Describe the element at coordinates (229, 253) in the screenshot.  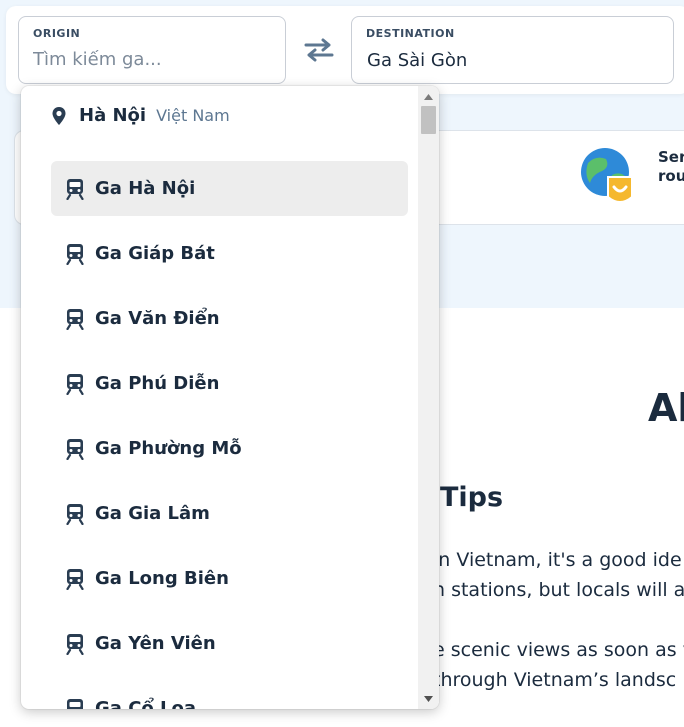
I see `station-item: Ga Giáp Bát` at that location.